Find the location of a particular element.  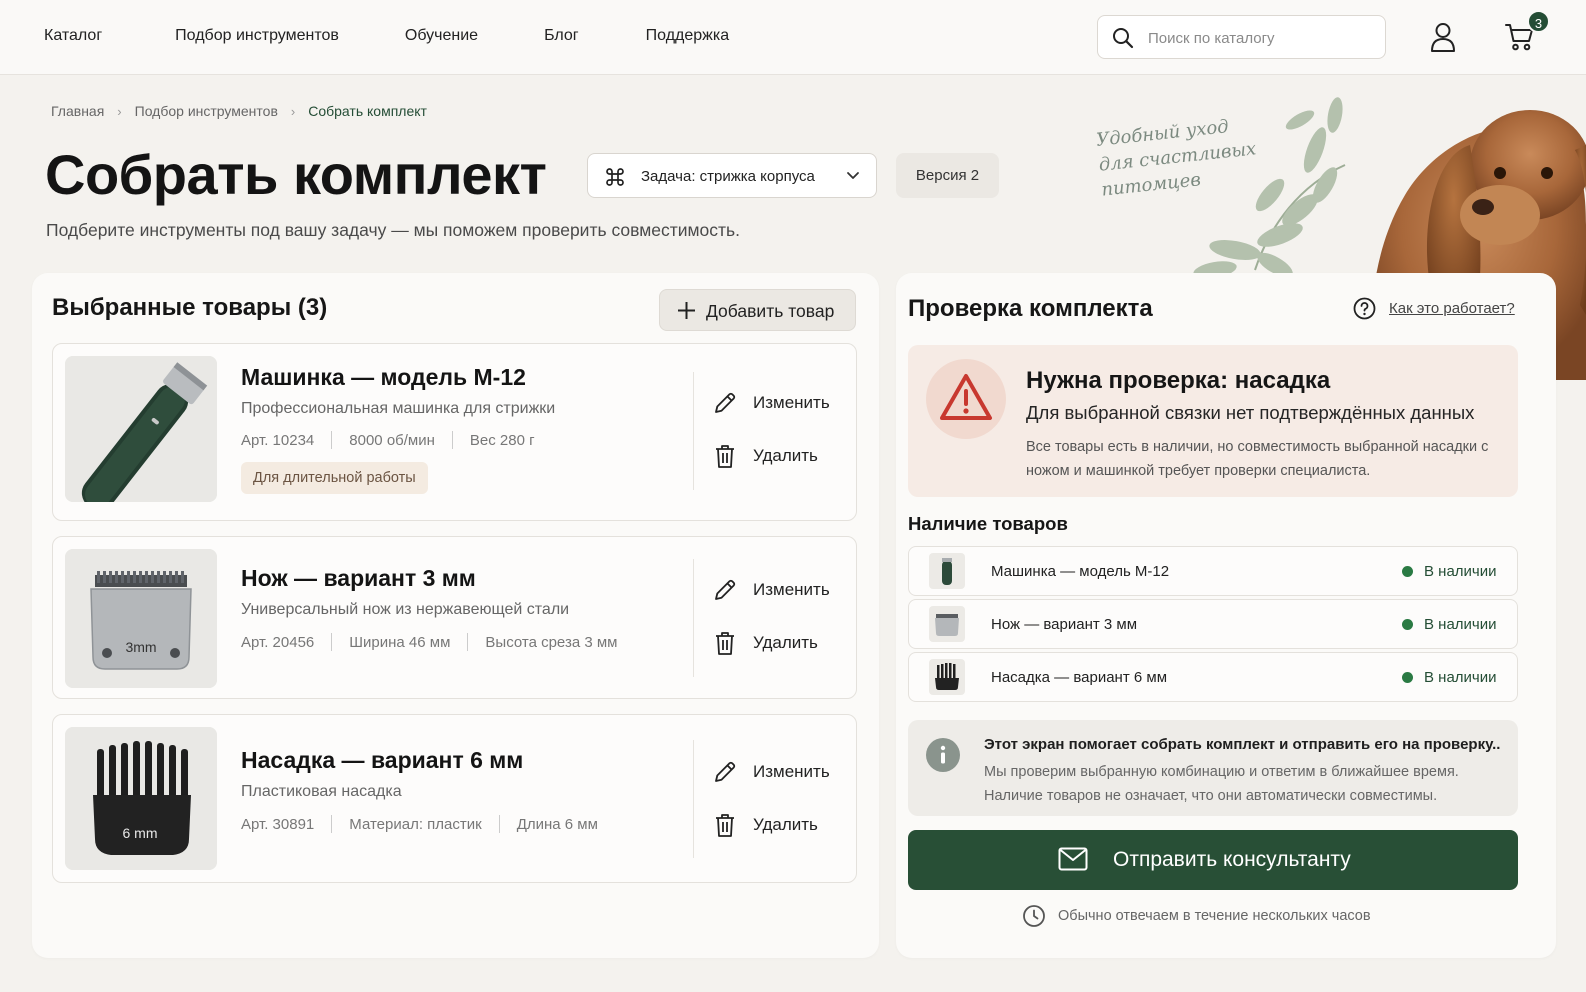

nav-training: Обучение is located at coordinates (441, 36).